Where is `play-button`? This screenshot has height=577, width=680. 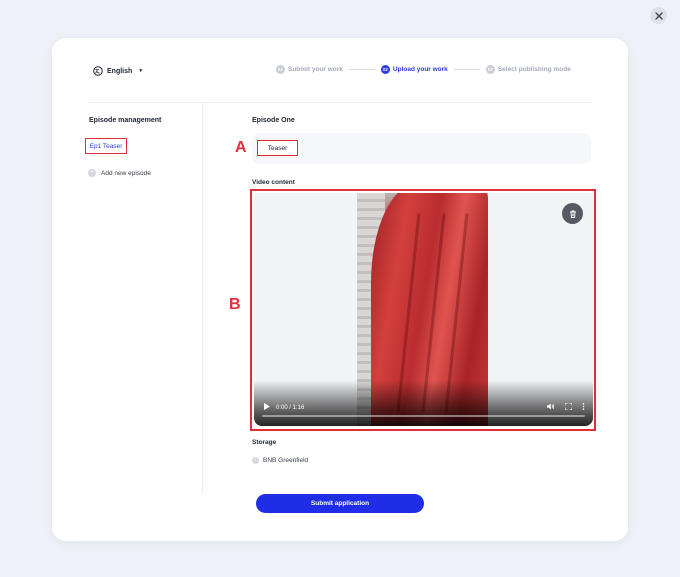 play-button is located at coordinates (267, 407).